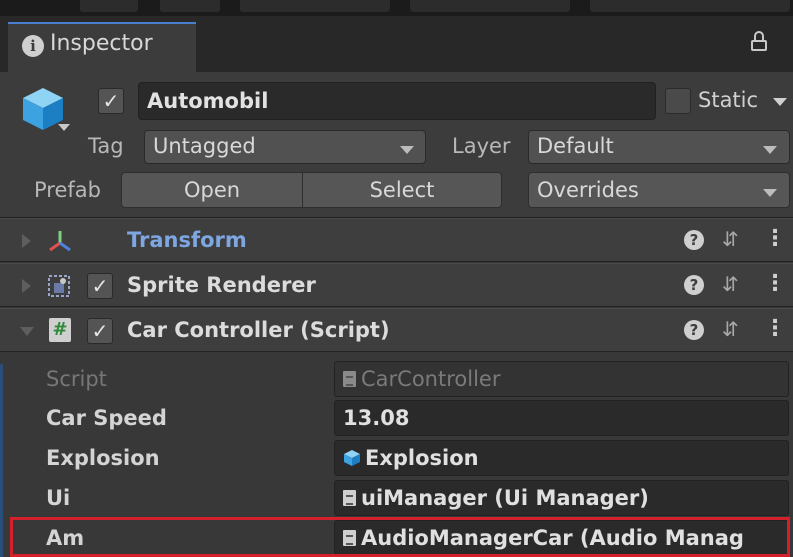 The width and height of the screenshot is (793, 557). What do you see at coordinates (659, 190) in the screenshot?
I see `prefab-overrides-dropdown: Overrides` at bounding box center [659, 190].